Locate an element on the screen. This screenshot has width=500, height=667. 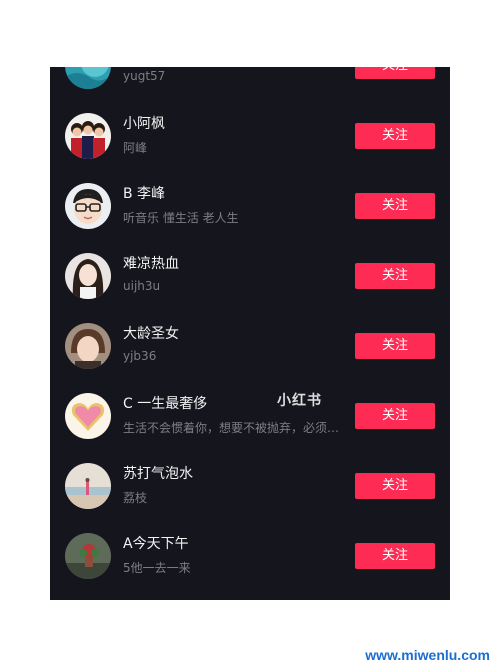
beach-photo-avatar is located at coordinates (88, 486).